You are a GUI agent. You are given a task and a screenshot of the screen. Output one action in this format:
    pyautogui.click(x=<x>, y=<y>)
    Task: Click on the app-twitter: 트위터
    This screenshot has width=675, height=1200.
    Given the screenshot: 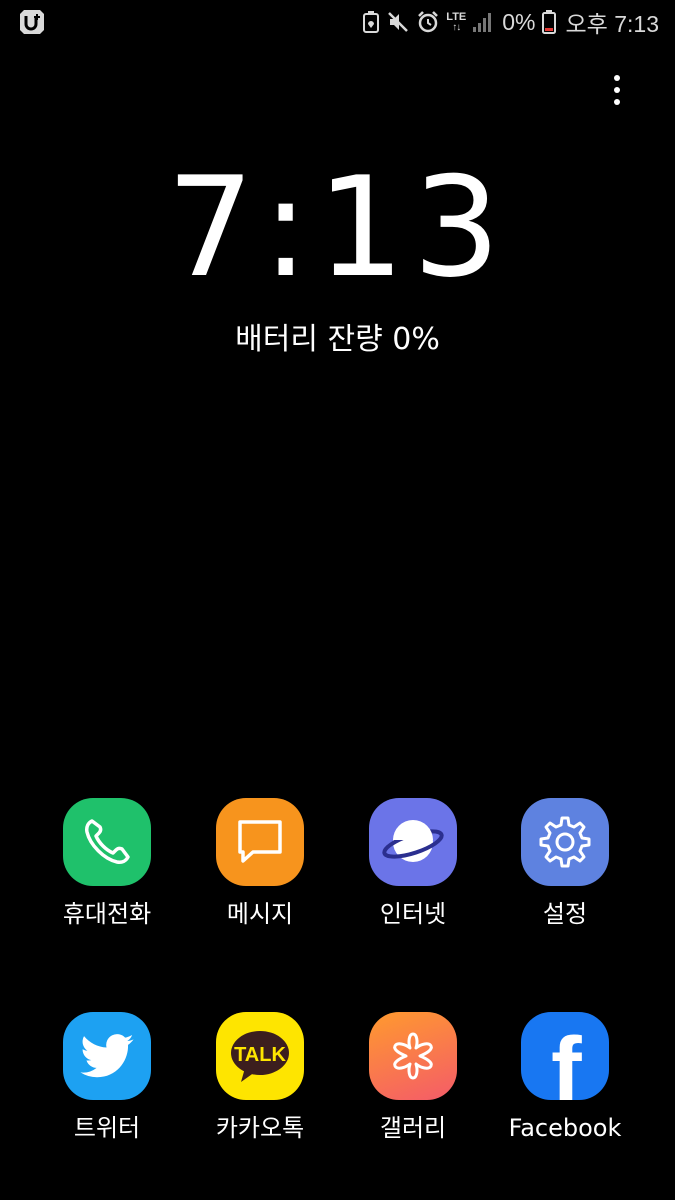 What is the action you would take?
    pyautogui.click(x=107, y=1078)
    